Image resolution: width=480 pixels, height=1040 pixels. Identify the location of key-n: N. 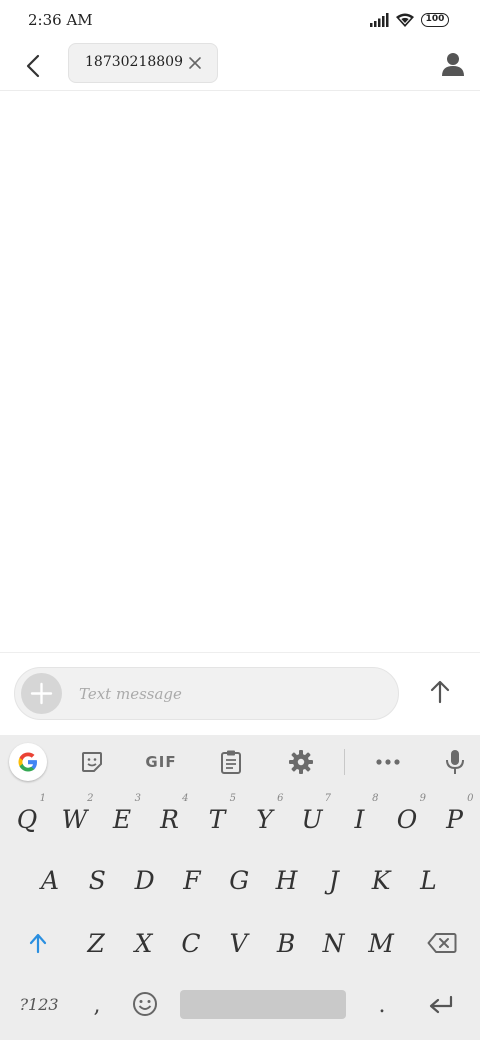
(334, 944).